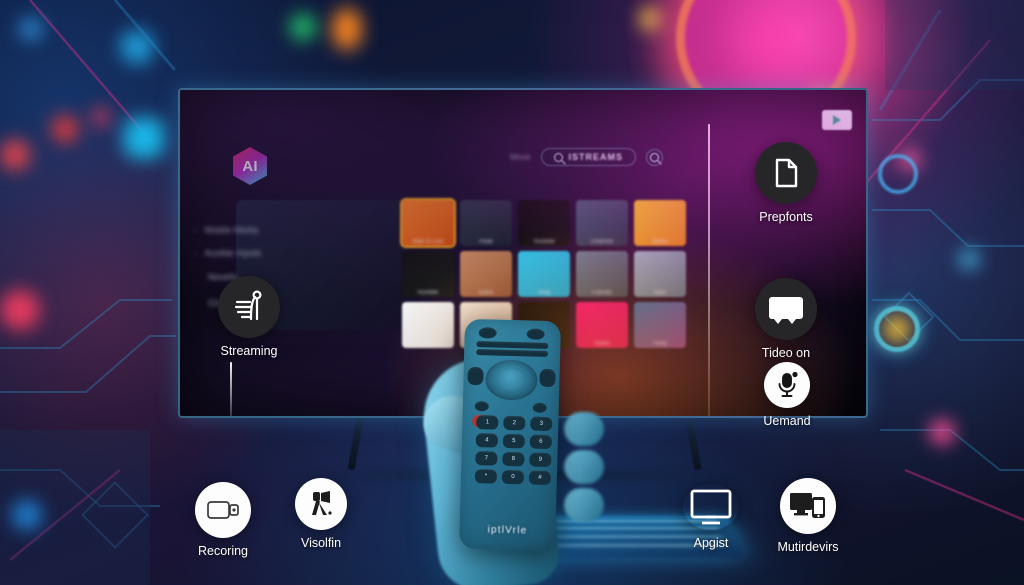 This screenshot has height=585, width=1024. I want to click on feature-demand: Uemand, so click(787, 395).